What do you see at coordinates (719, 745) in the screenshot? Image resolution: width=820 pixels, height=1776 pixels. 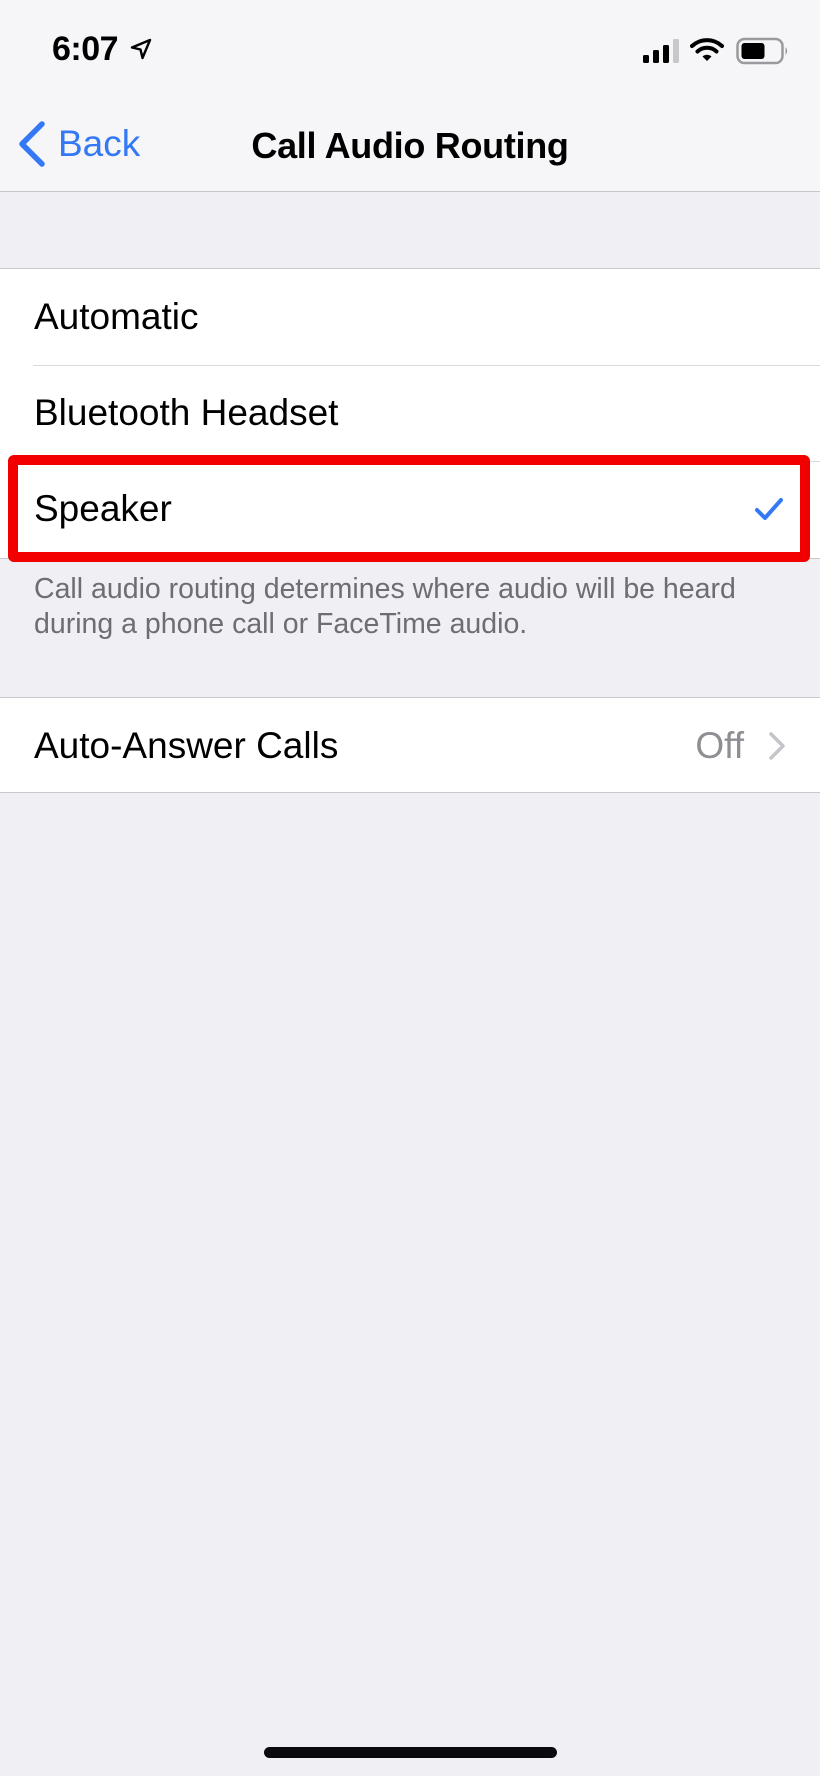 I see `auto-answer-value: Off` at bounding box center [719, 745].